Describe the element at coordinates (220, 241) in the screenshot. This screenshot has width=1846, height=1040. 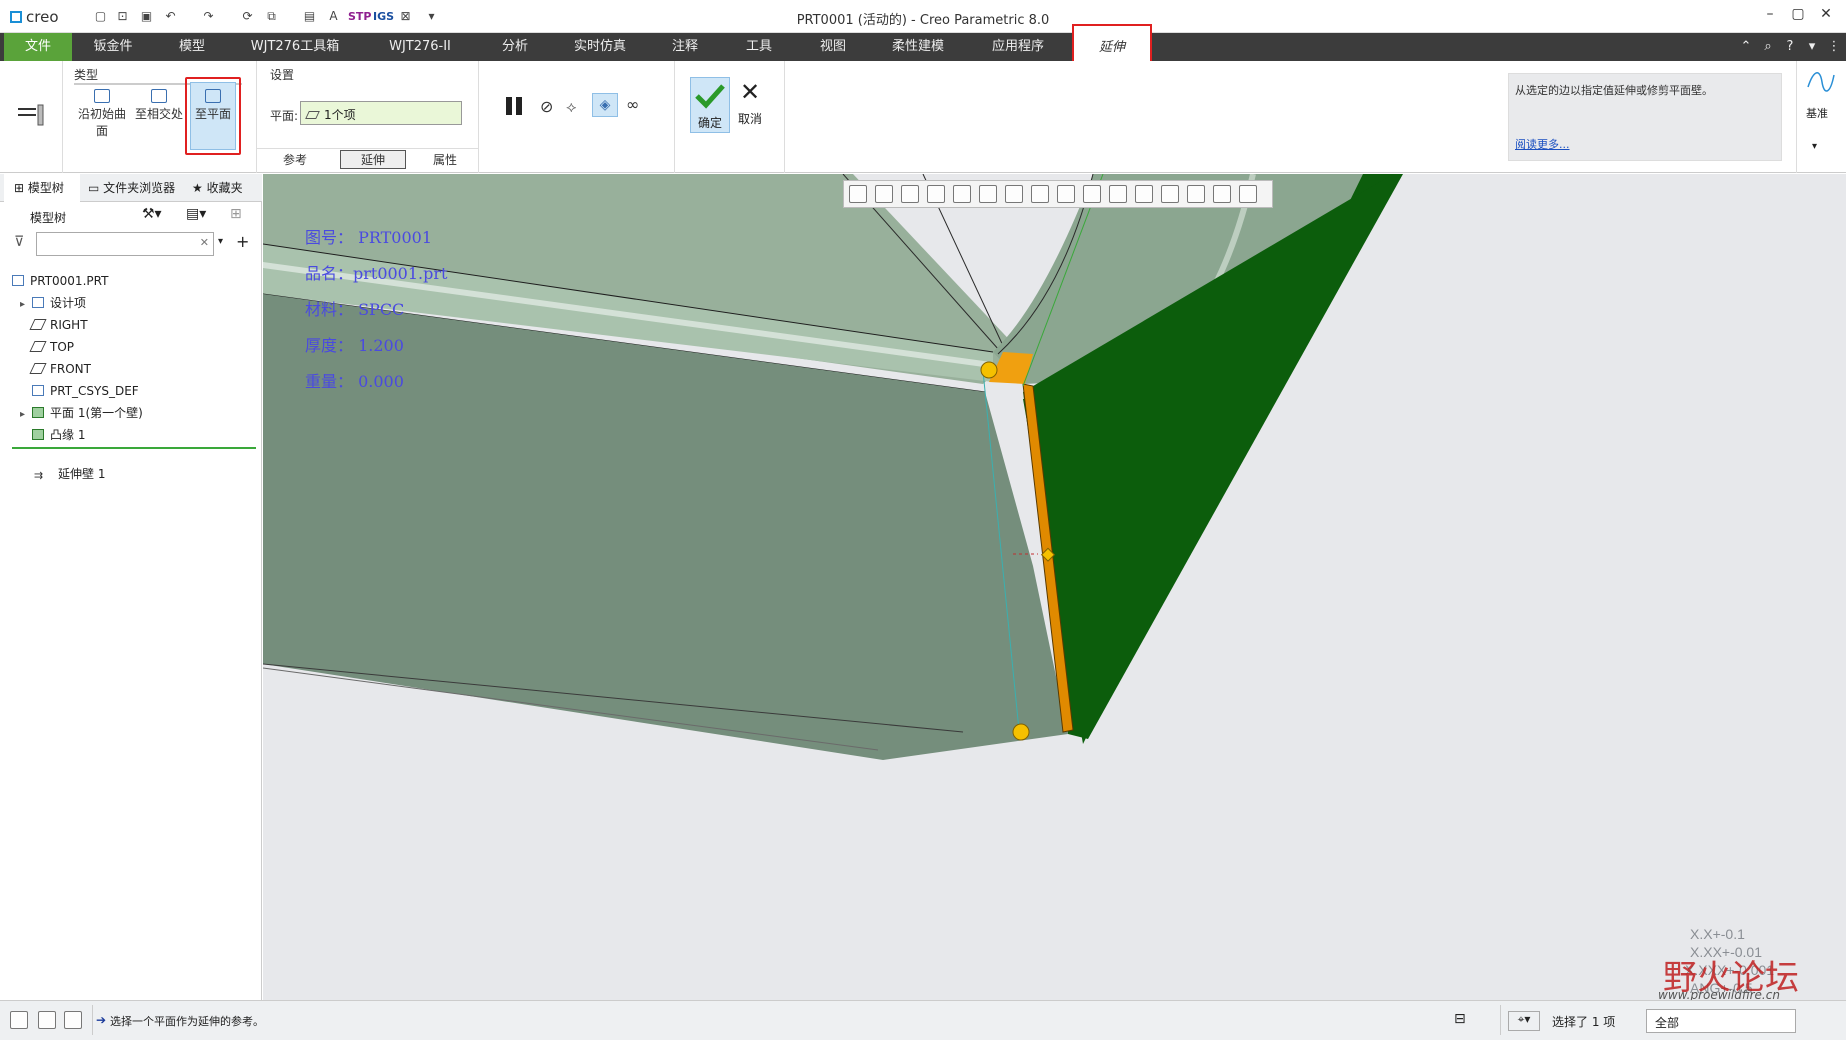
I see `search-dropdown-icon: ▾` at that location.